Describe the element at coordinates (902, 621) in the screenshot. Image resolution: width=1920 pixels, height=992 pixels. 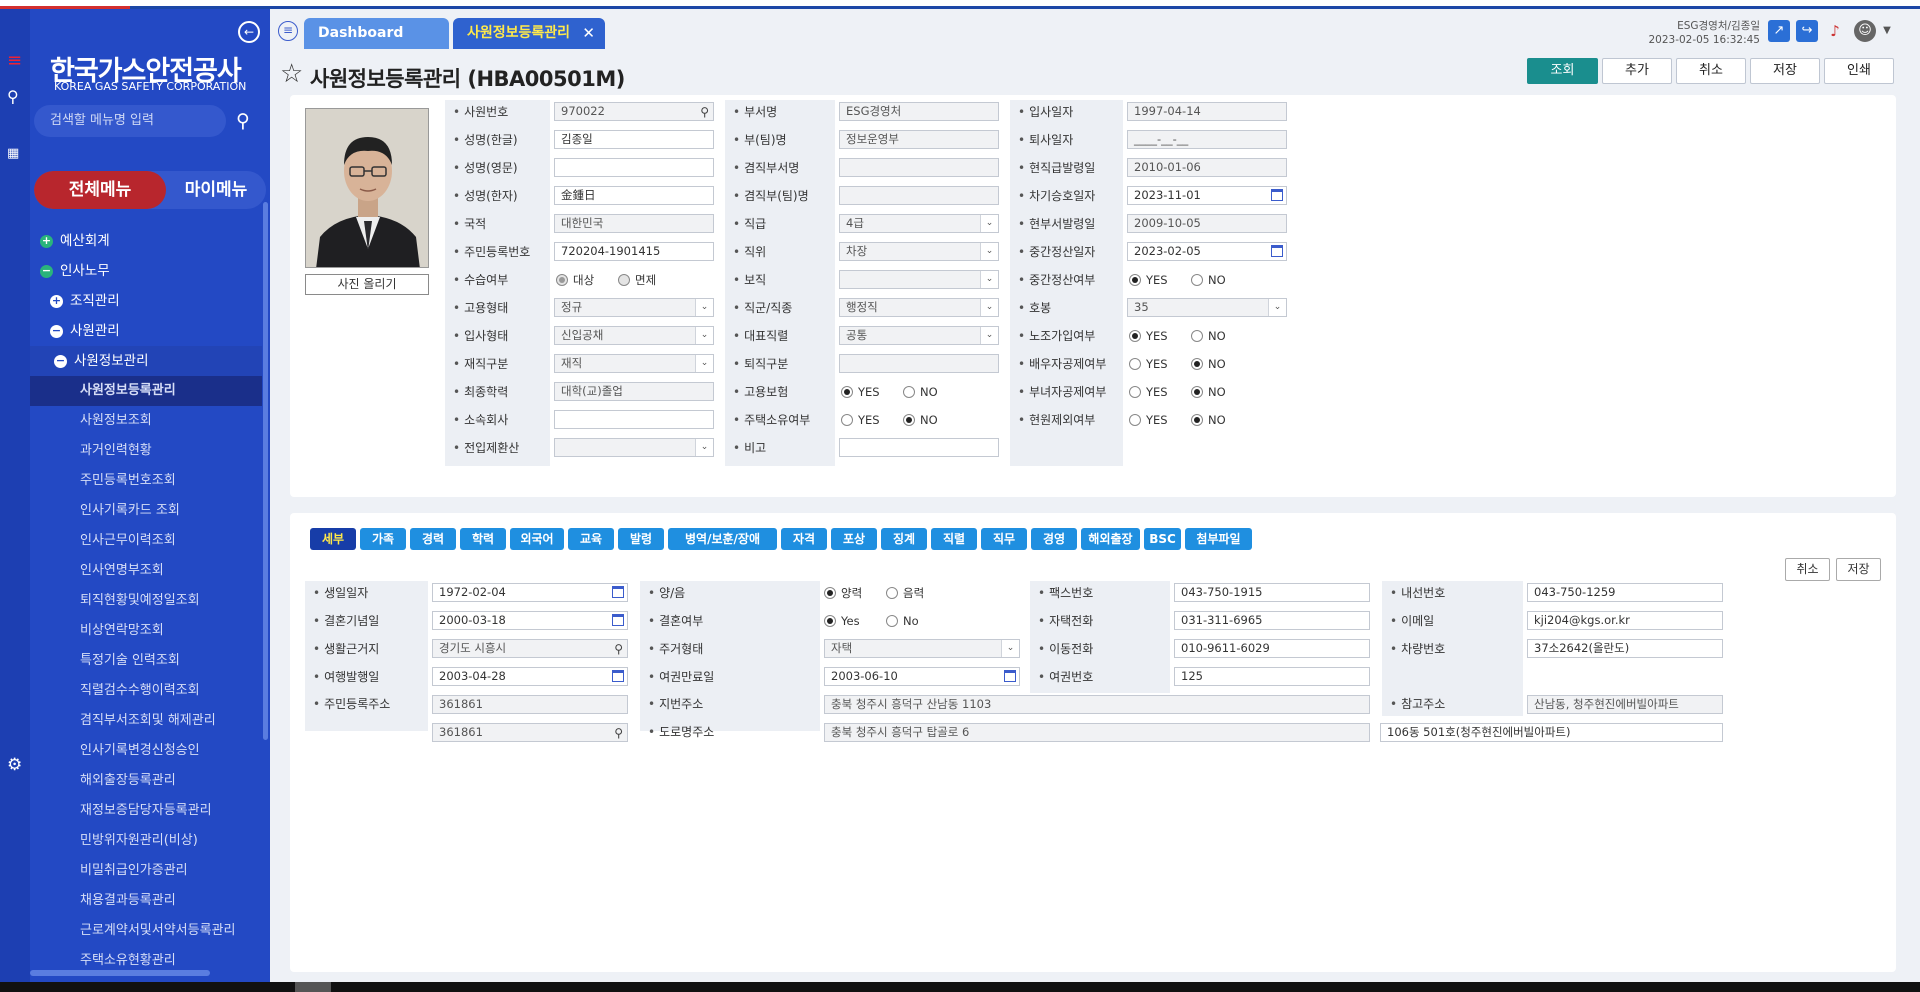
I see `radio-option: No` at that location.